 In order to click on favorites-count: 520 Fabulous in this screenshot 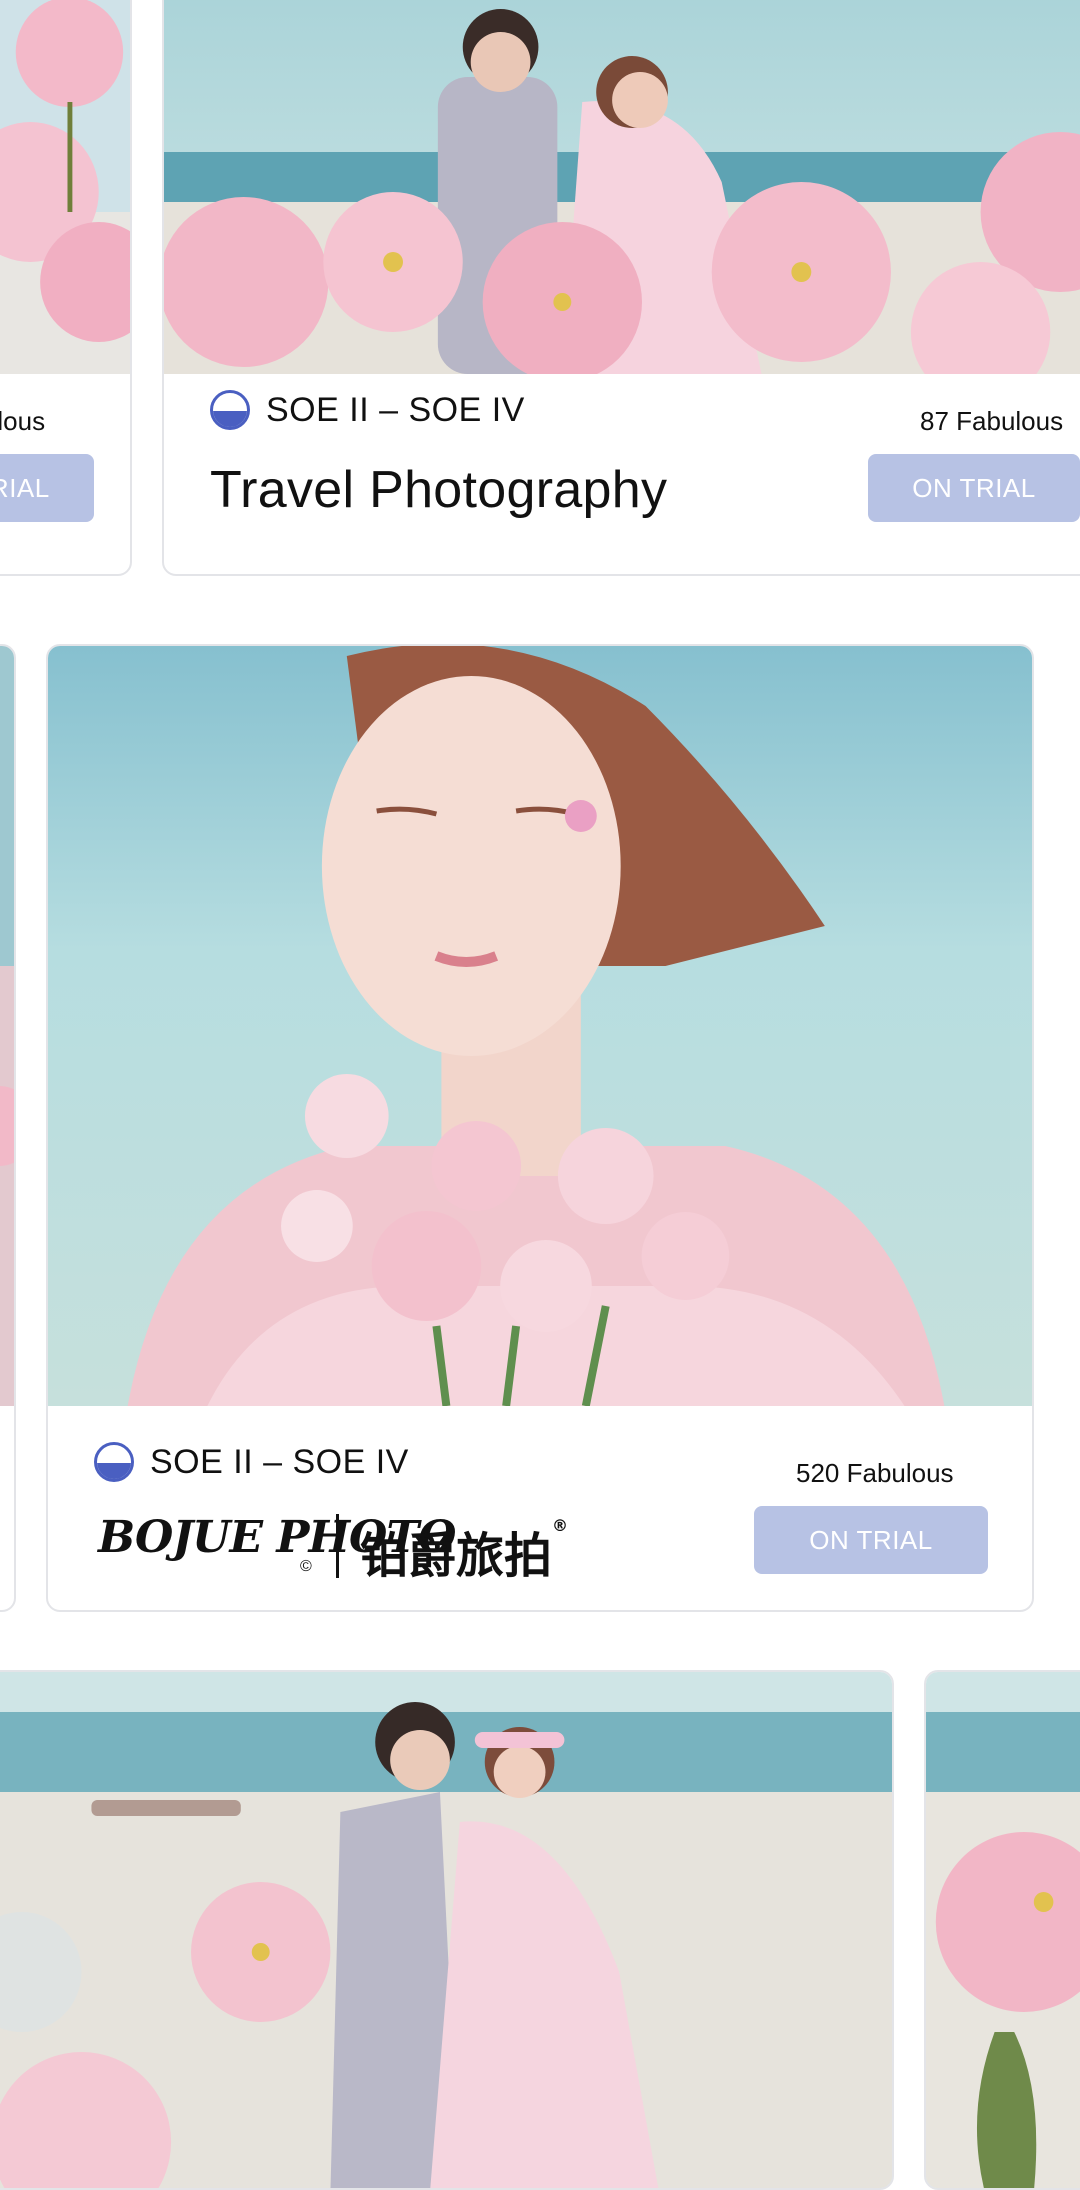, I will do `click(875, 1473)`.